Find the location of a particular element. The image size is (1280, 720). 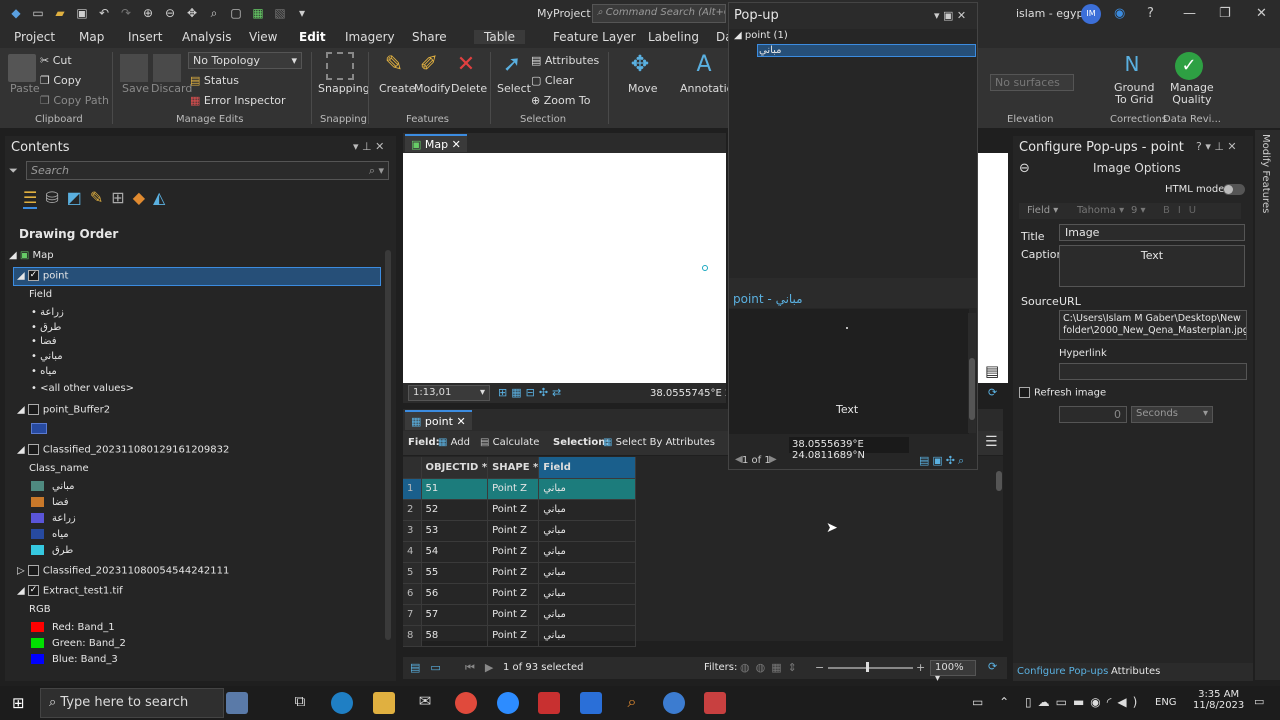

zoom-to-button: ⊕ Zoom To is located at coordinates (561, 100).